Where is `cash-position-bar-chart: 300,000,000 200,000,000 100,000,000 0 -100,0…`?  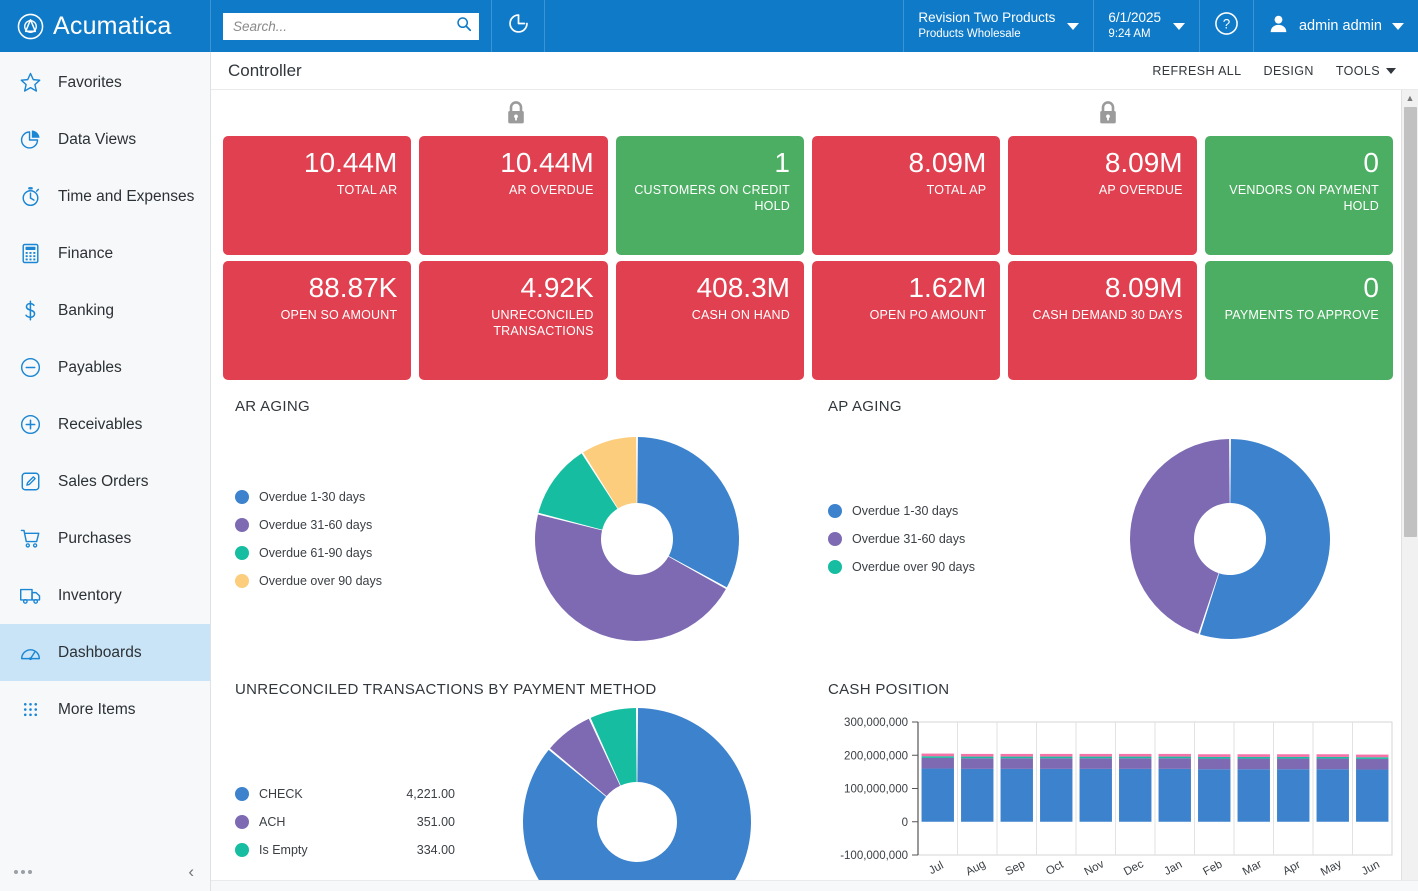
cash-position-bar-chart: 300,000,000 200,000,000 100,000,000 0 -100,0… is located at coordinates (1112, 796).